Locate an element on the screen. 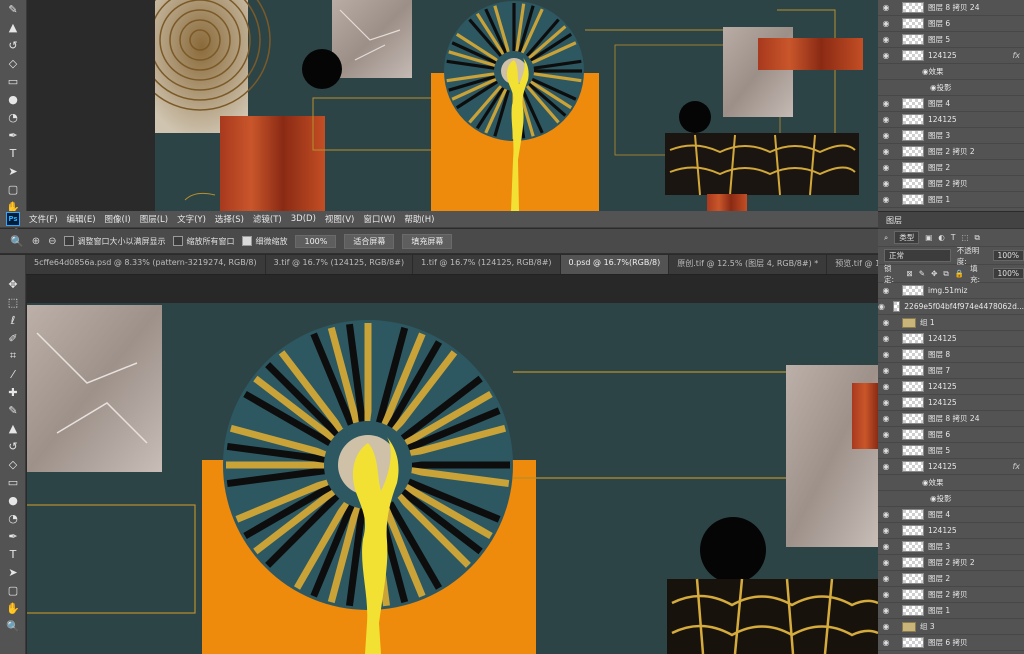 The width and height of the screenshot is (1024, 654). layer-row: ◉ 图层 7 is located at coordinates (951, 371).